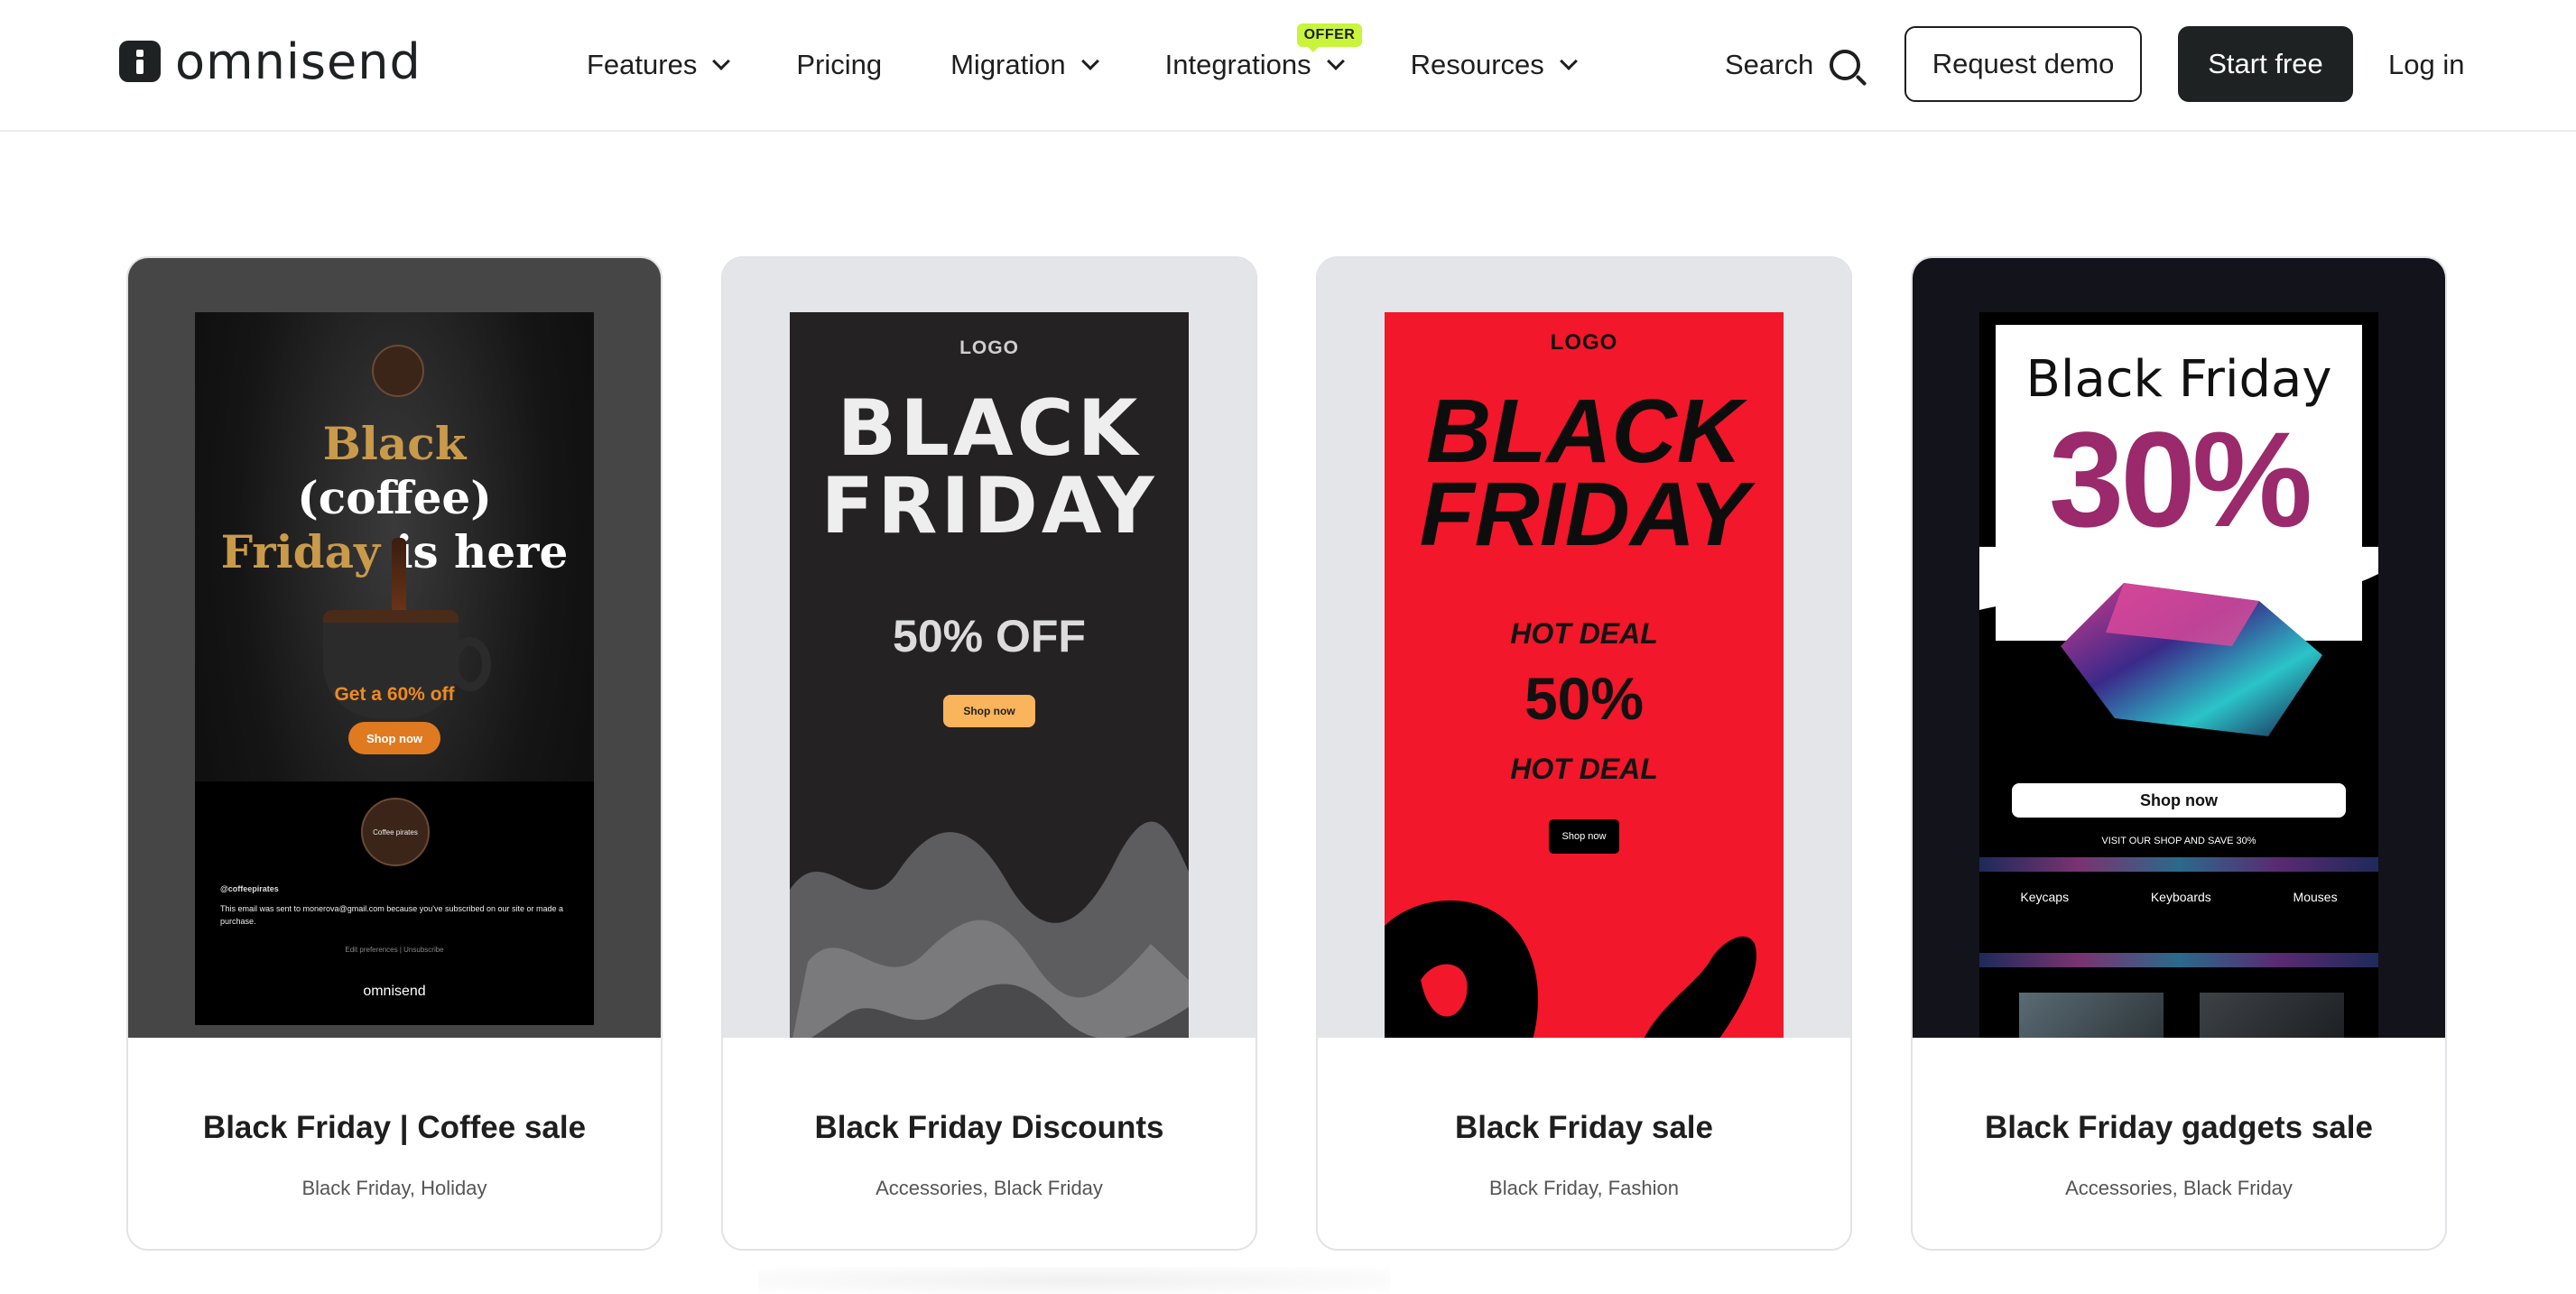 The image size is (2576, 1294). I want to click on preview-categories: Keycaps Keyboards Mouses, so click(2178, 897).